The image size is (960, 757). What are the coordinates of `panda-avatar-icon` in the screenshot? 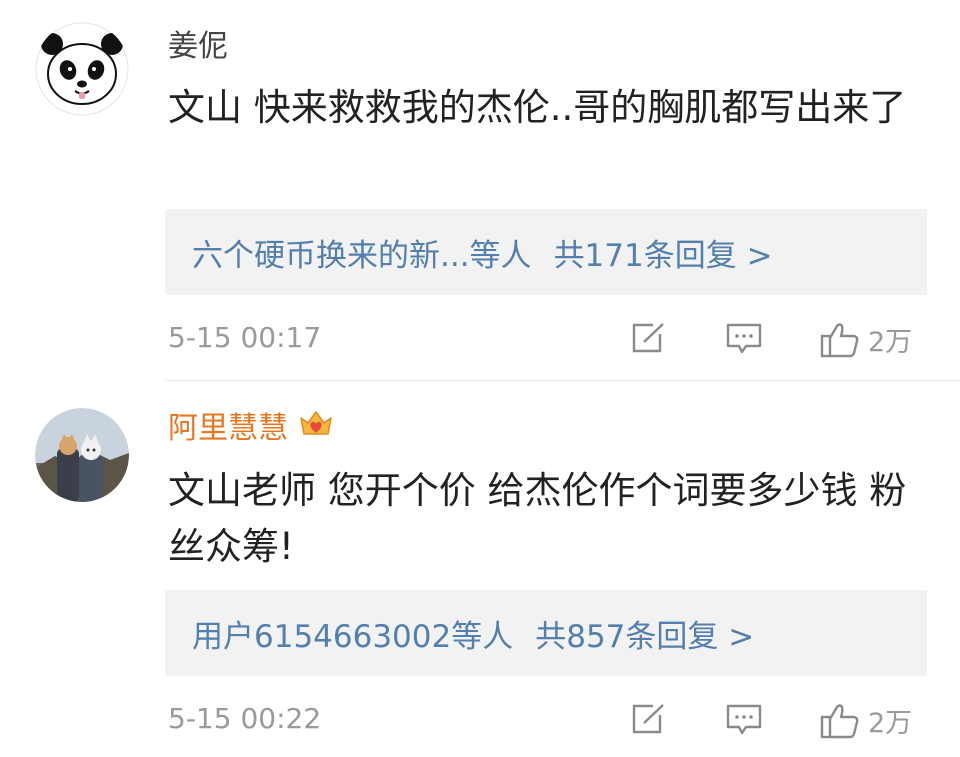 It's located at (82, 69).